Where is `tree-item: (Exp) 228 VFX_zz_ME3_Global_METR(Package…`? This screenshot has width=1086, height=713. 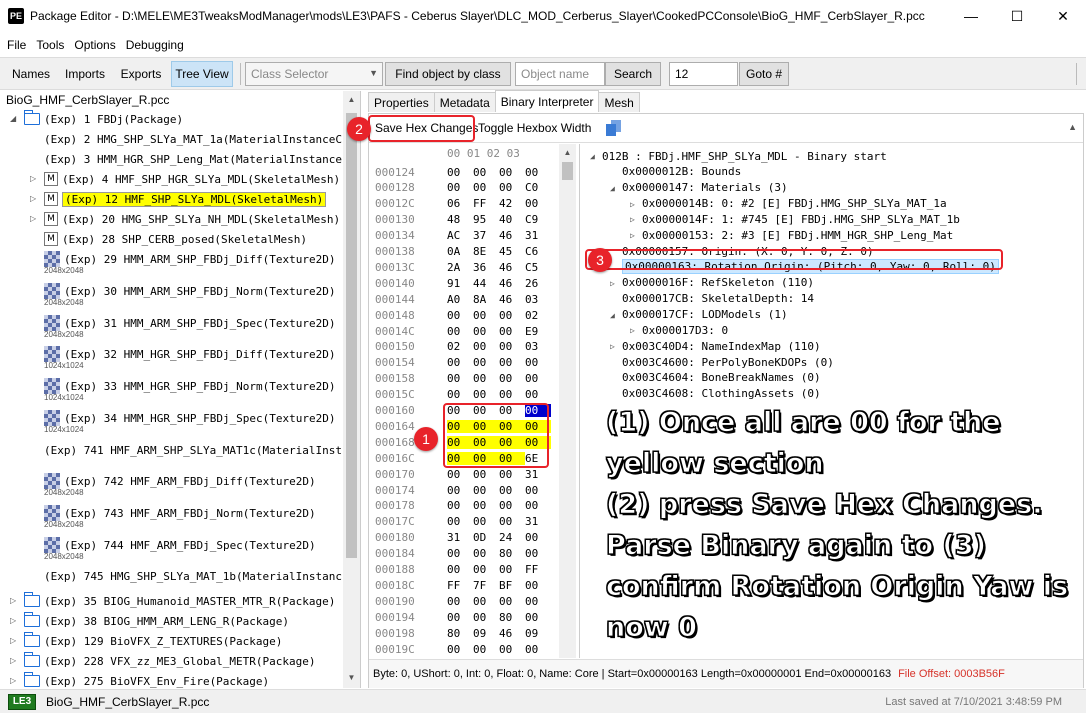 tree-item: (Exp) 228 VFX_zz_ME3_Global_METR(Package… is located at coordinates (169, 661).